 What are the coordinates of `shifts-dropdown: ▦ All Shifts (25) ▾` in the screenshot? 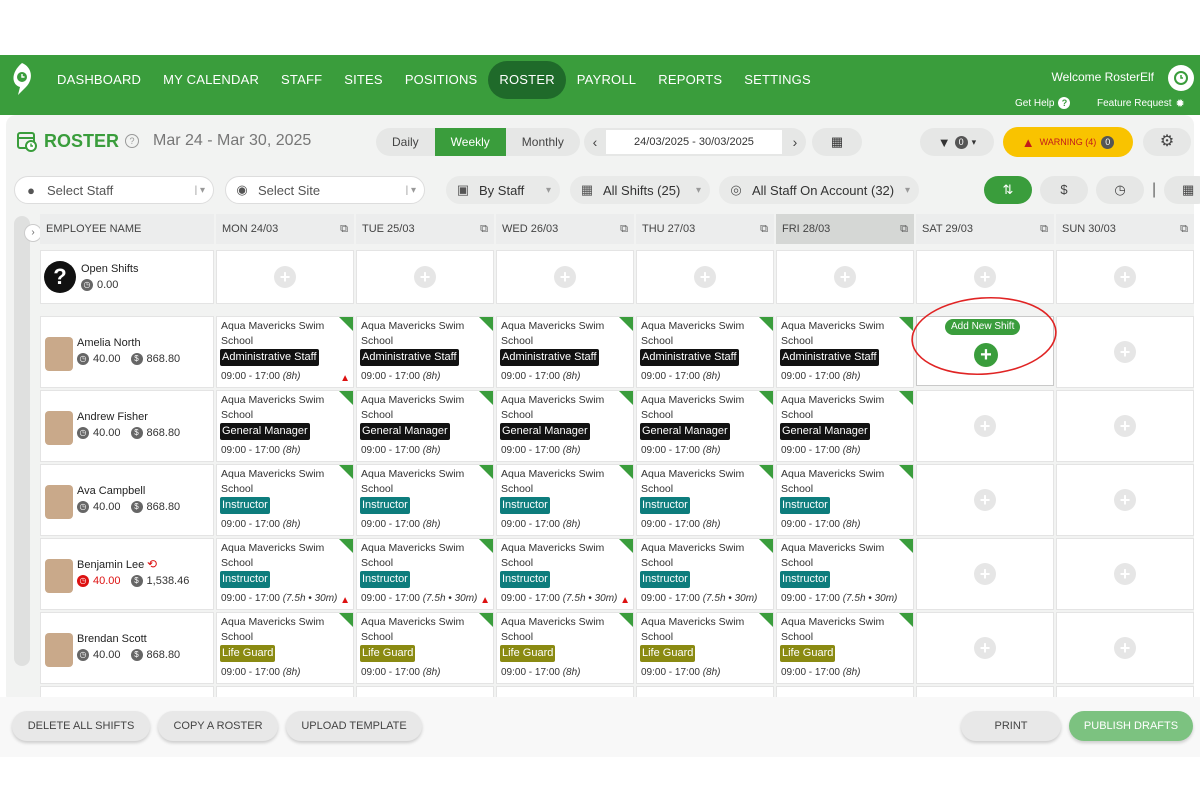 It's located at (640, 190).